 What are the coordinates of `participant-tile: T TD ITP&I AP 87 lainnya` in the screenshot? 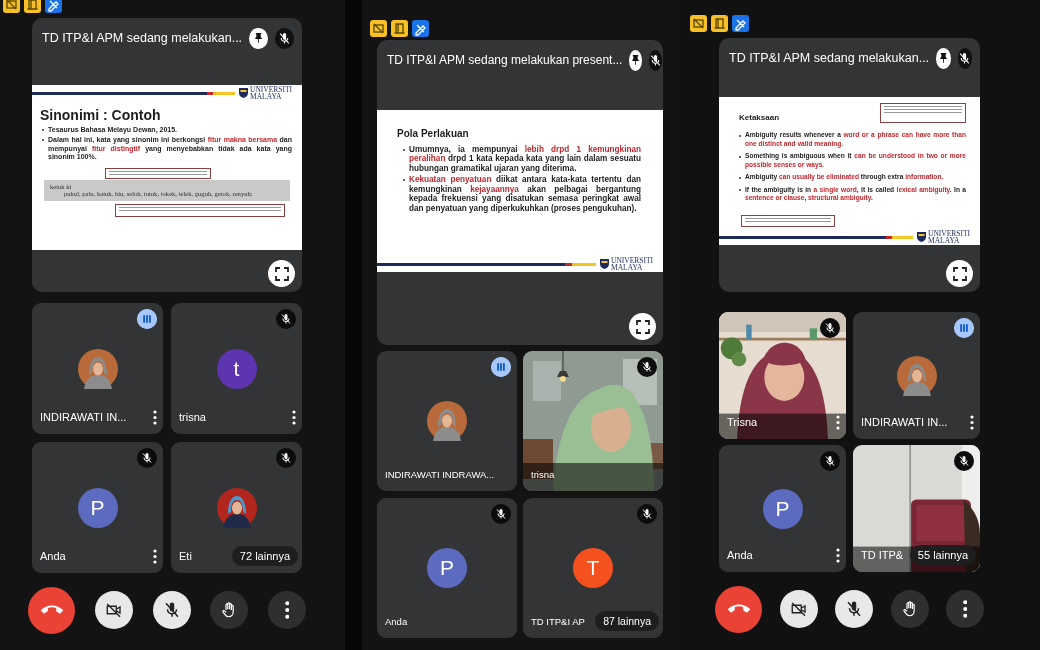 It's located at (593, 568).